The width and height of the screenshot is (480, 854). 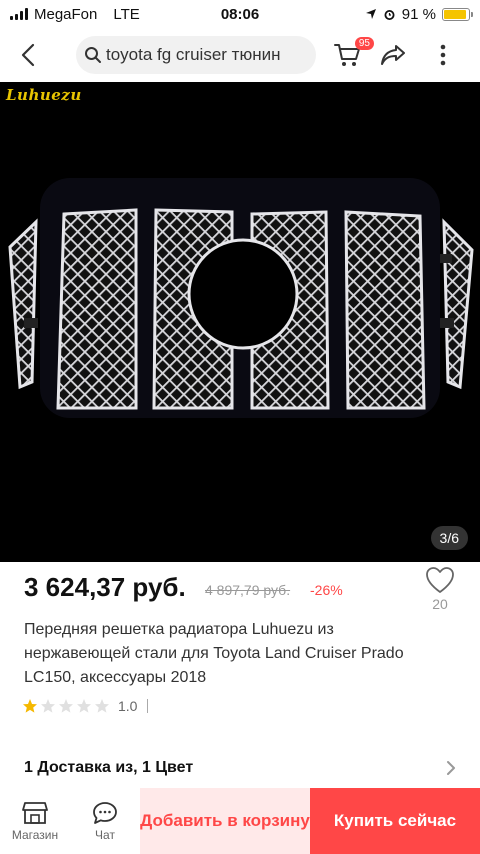 I want to click on status-left: MegaFon LTE, so click(x=187, y=14).